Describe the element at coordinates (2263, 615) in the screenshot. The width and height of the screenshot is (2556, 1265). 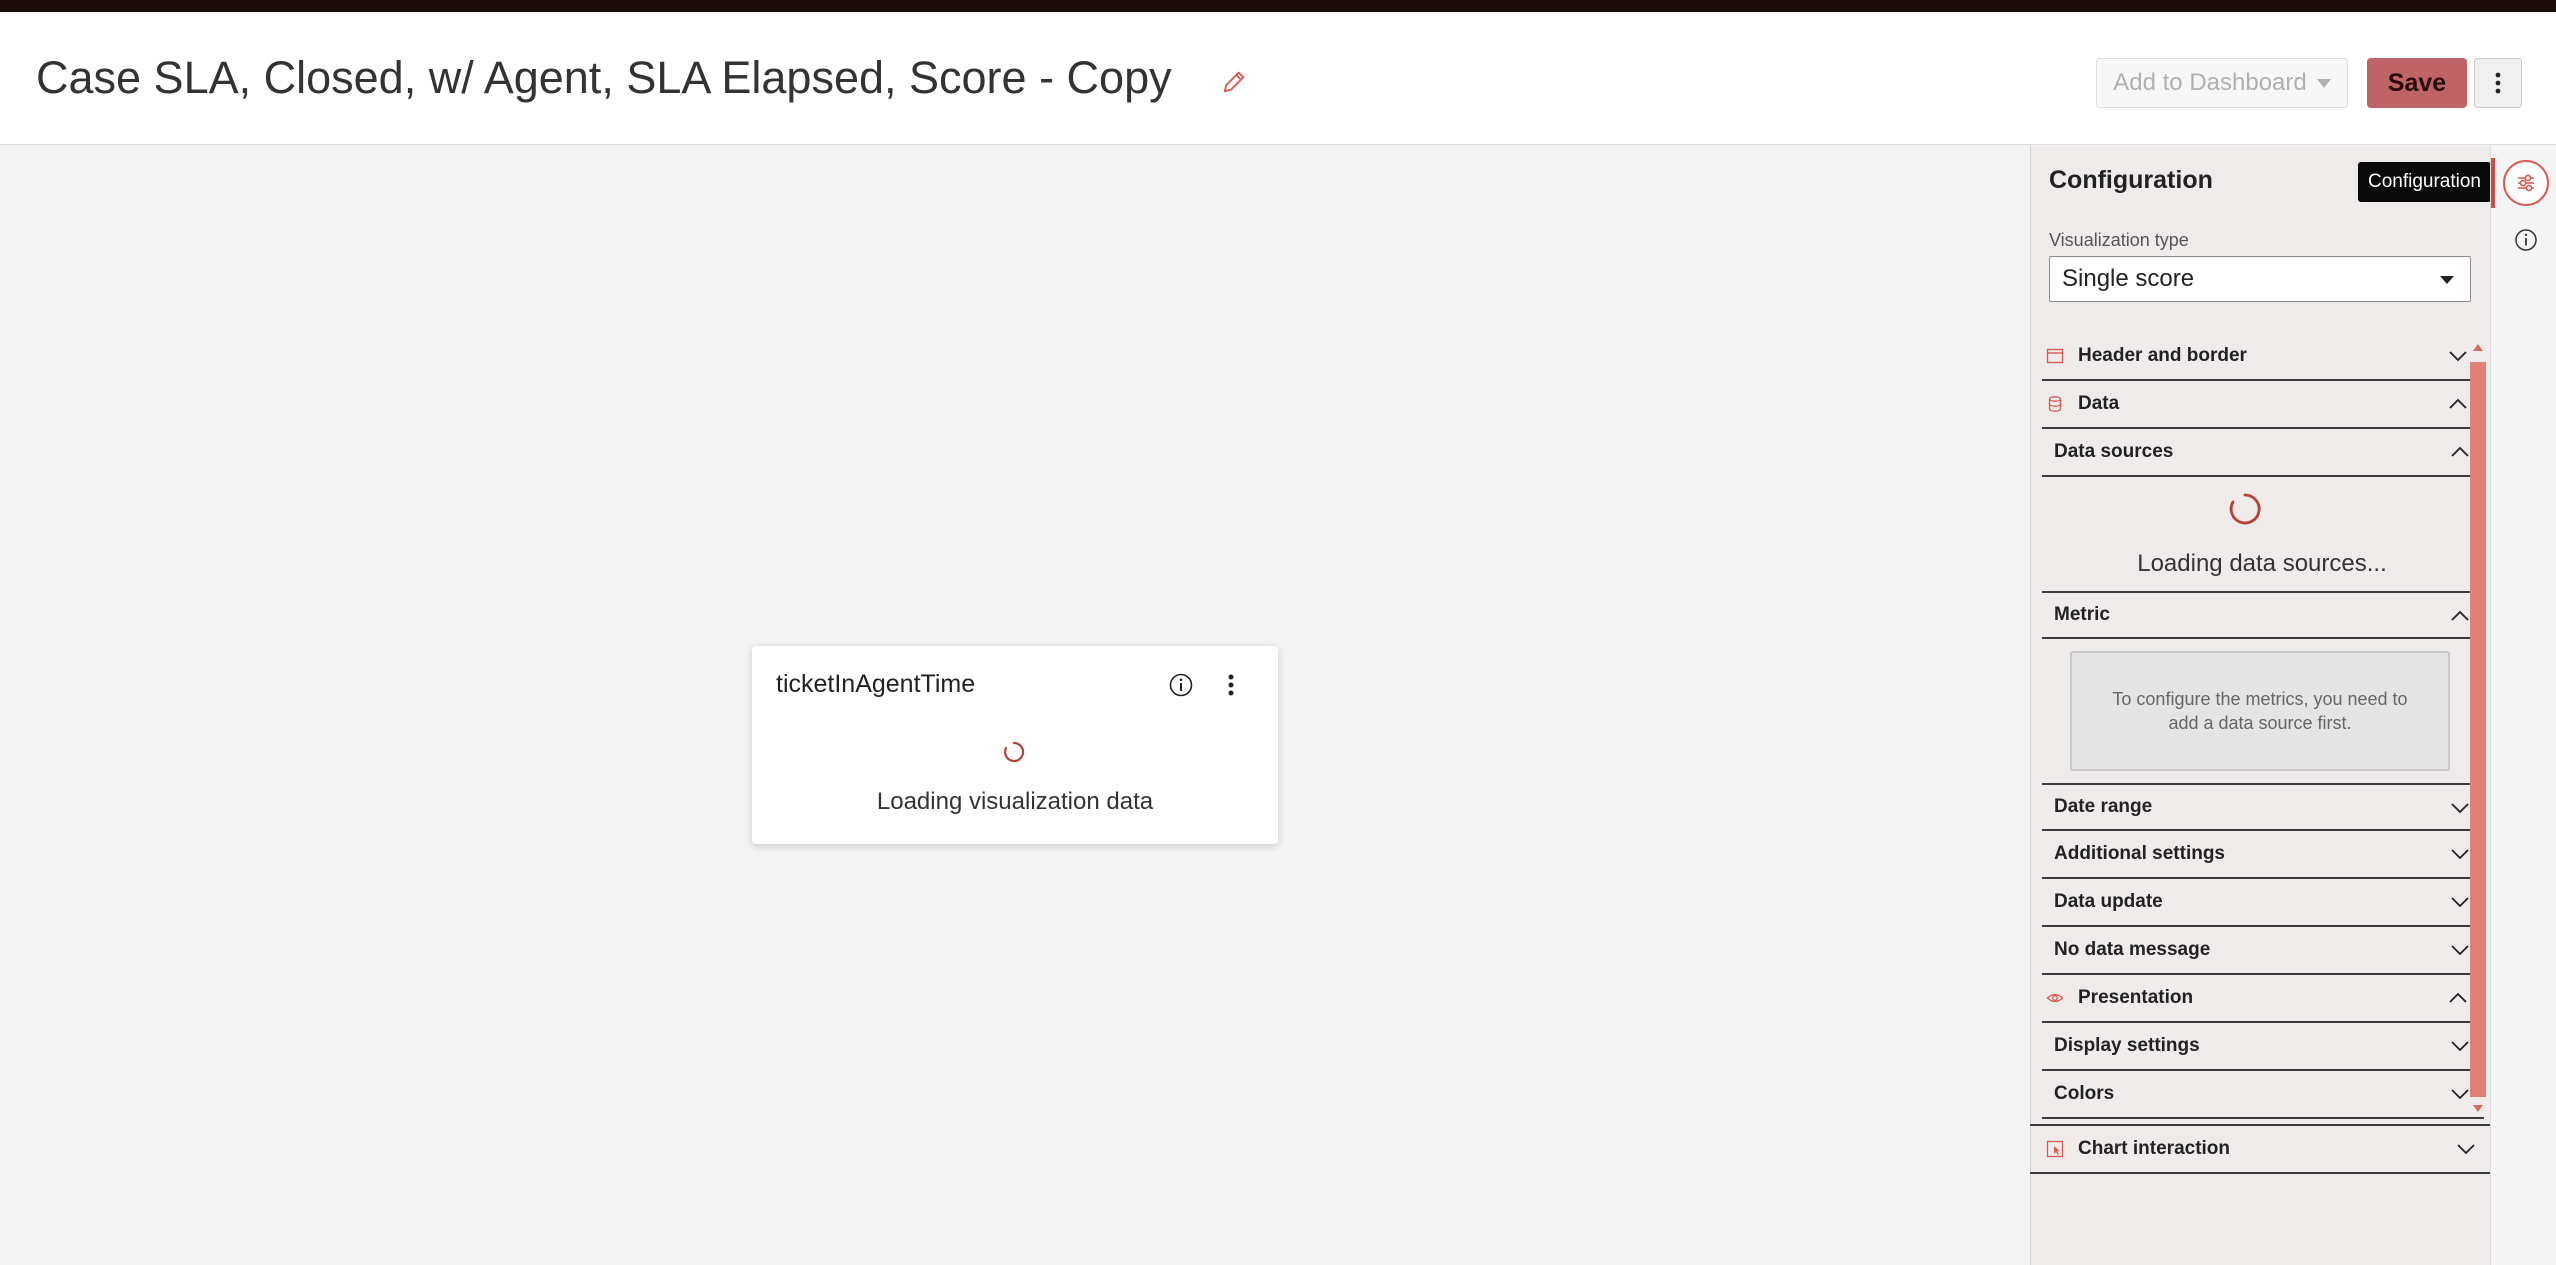
I see `section-metric: Metric` at that location.